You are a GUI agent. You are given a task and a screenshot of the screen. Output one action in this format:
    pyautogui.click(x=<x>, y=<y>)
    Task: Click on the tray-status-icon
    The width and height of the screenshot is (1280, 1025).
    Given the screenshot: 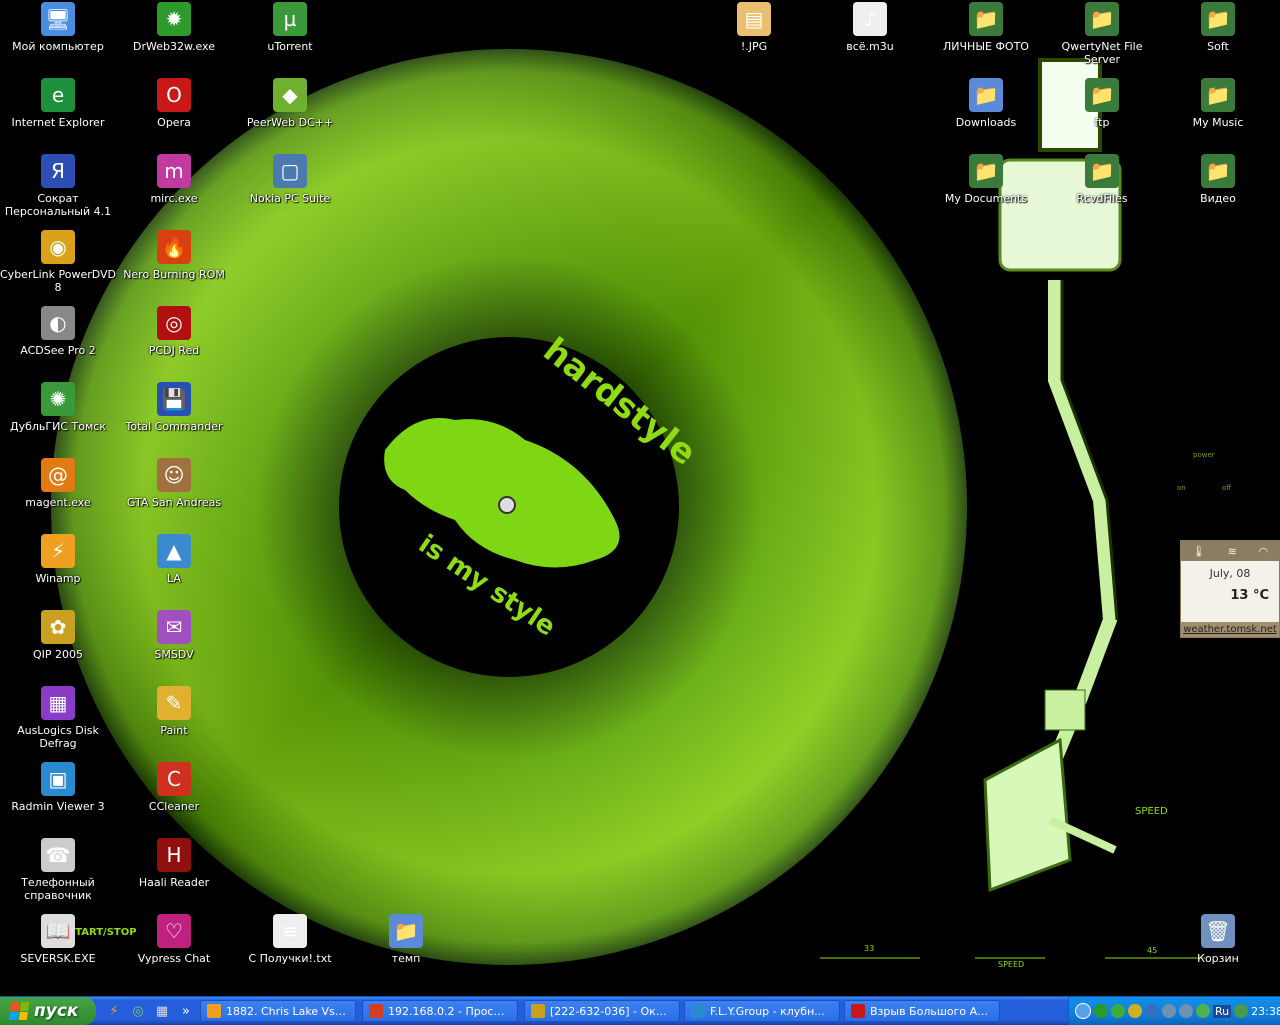 What is the action you would take?
    pyautogui.click(x=1101, y=1011)
    